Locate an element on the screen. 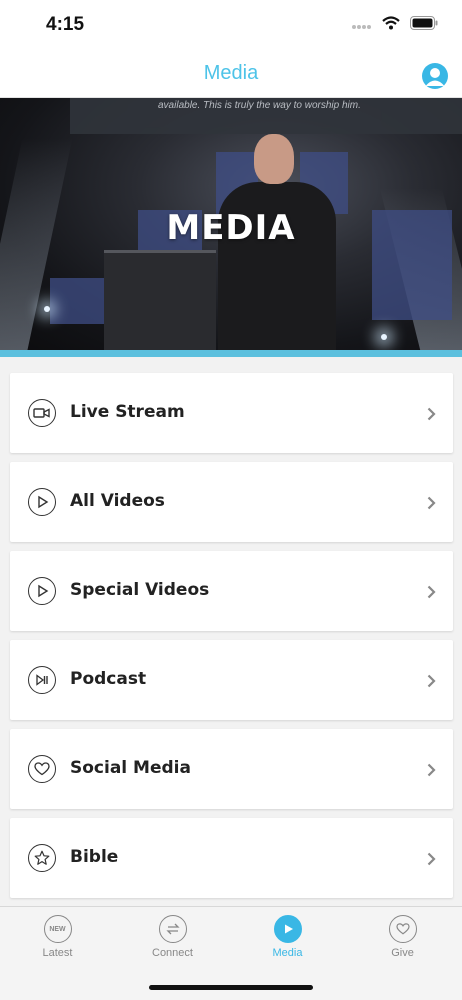  menu-item-label: Special Videos is located at coordinates (140, 590).